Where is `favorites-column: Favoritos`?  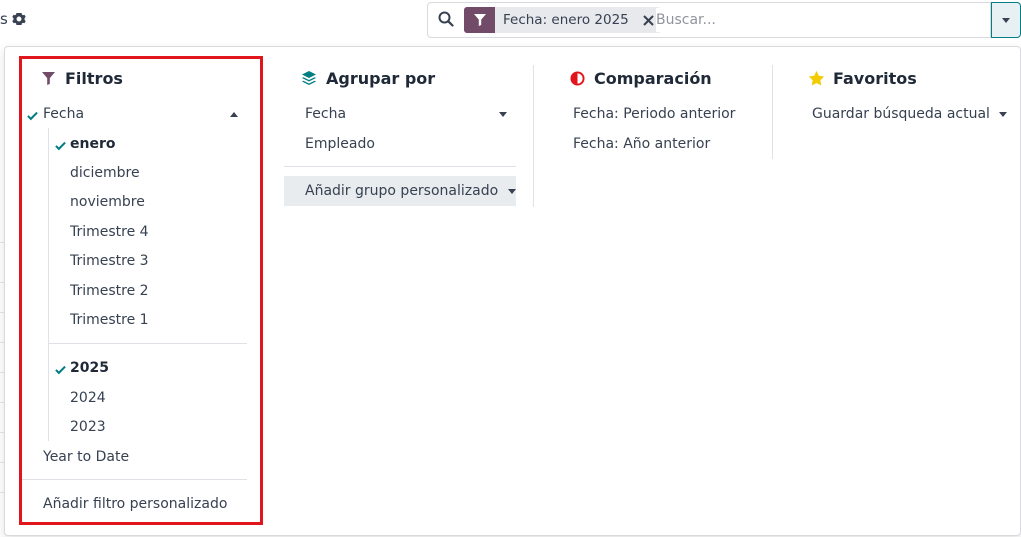
favorites-column: Favoritos is located at coordinates (862, 78).